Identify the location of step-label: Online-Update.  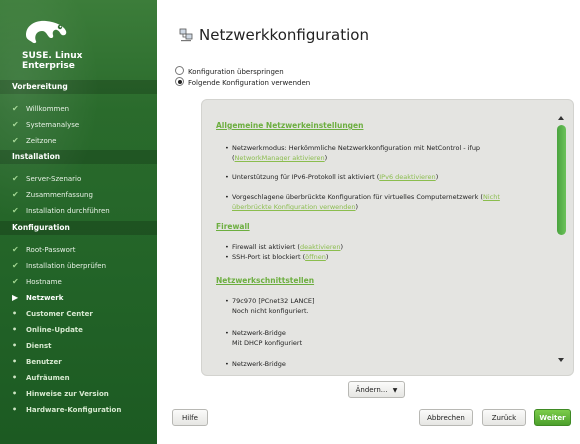
(54, 330).